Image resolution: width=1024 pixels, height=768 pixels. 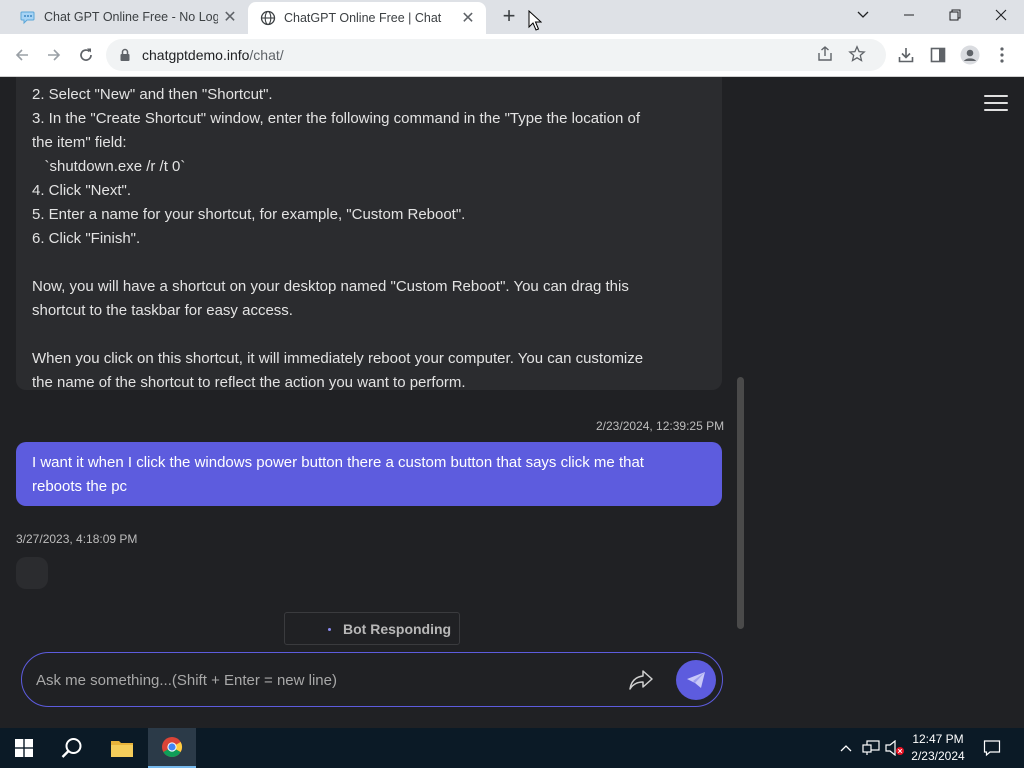 What do you see at coordinates (938, 739) in the screenshot?
I see `clock-time: 12:47 PM` at bounding box center [938, 739].